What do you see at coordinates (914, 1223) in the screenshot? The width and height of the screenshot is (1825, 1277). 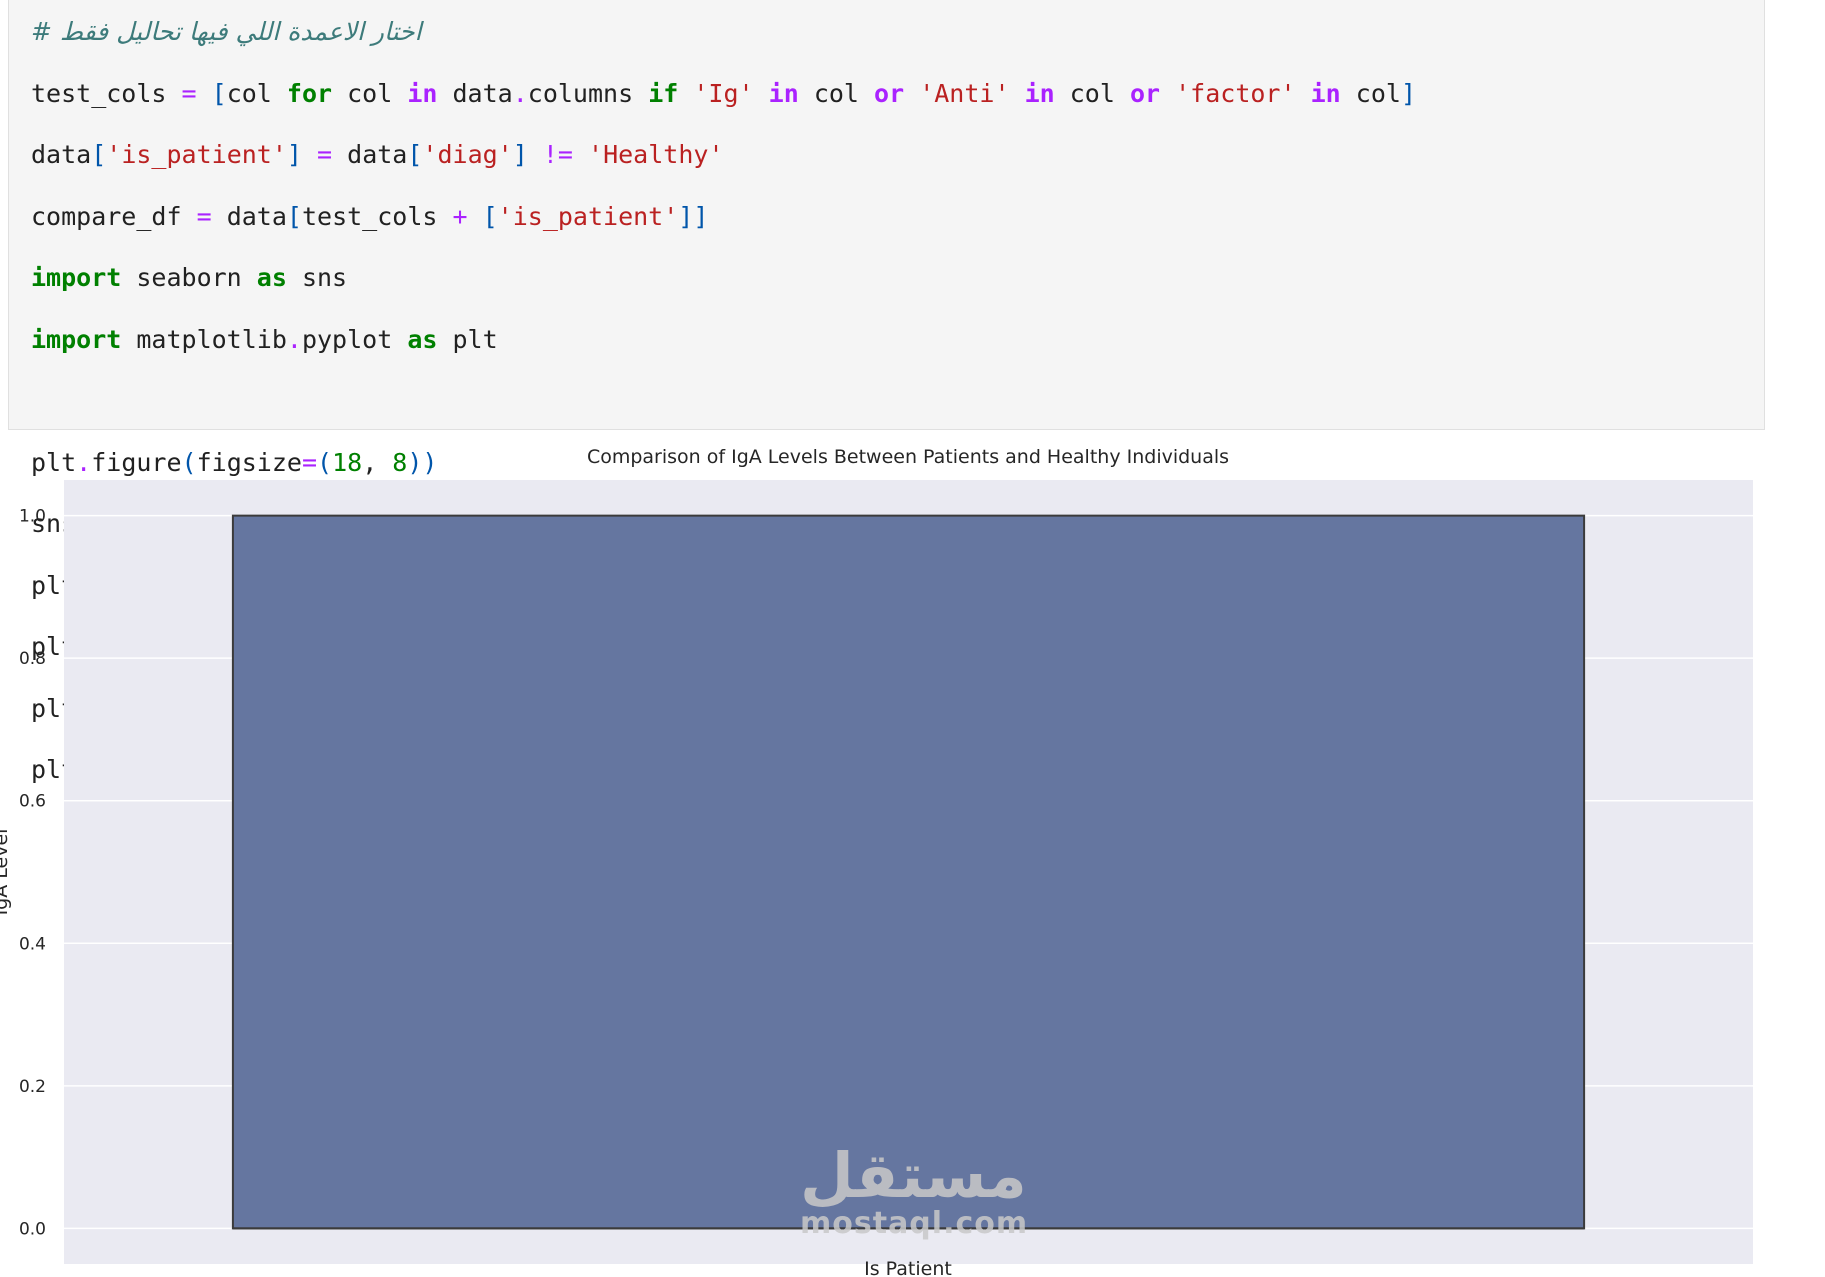 I see `watermark-latin: mostaql.com` at bounding box center [914, 1223].